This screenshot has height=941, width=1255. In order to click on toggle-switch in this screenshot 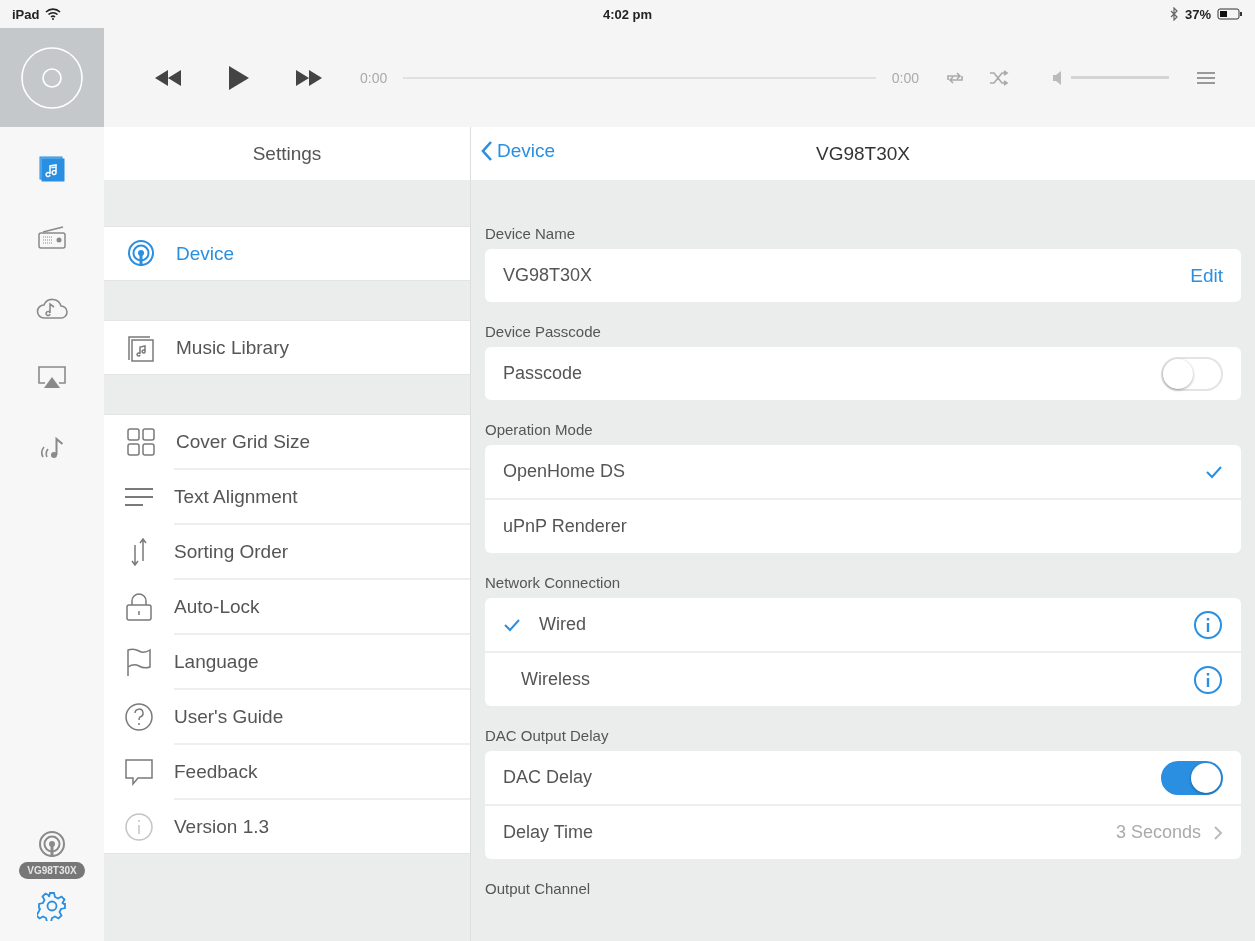, I will do `click(1192, 777)`.